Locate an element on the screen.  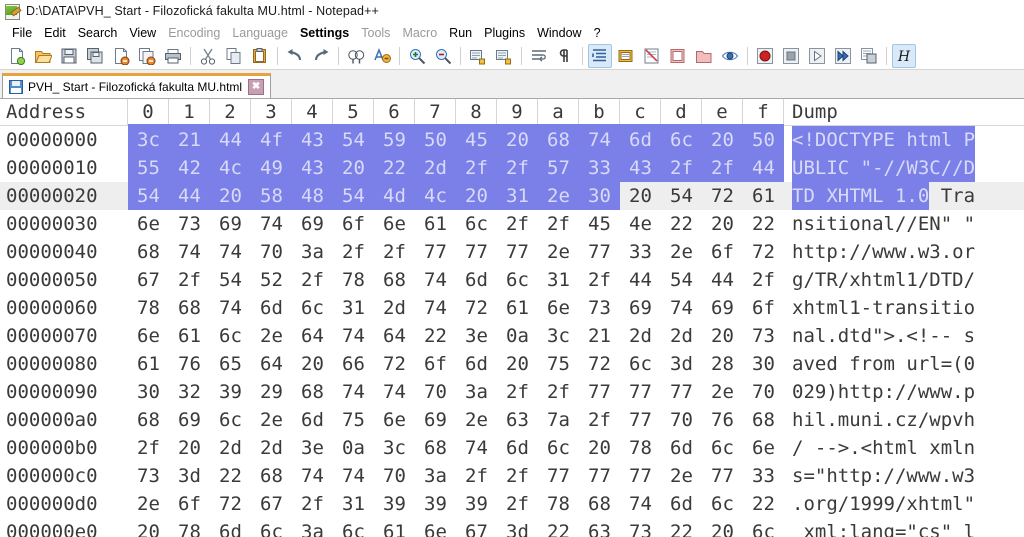
hex-byte-cell: 58 is located at coordinates (271, 196).